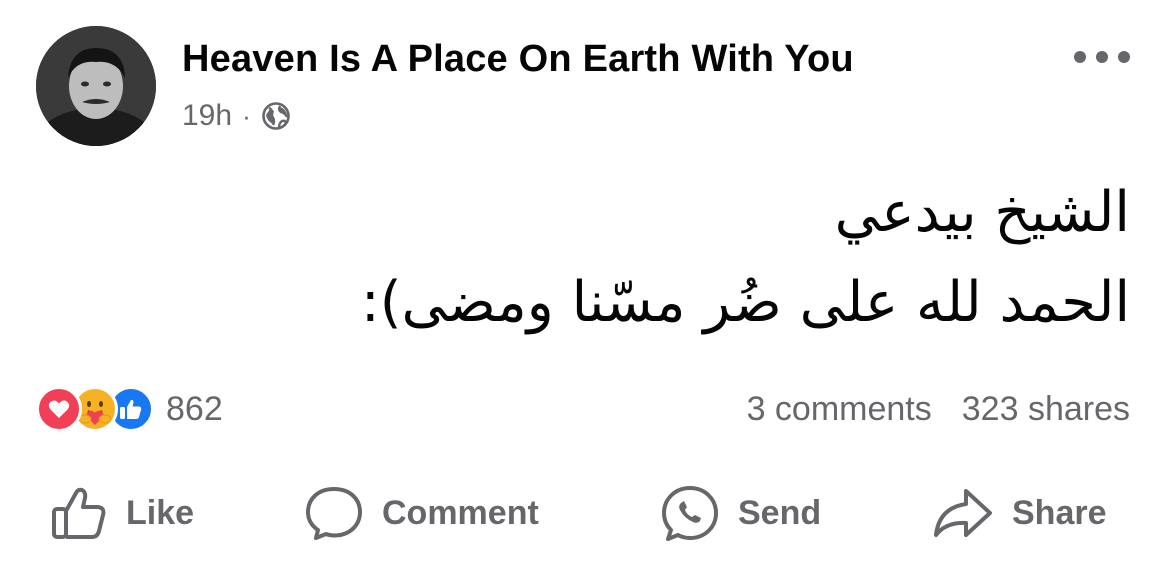 The height and width of the screenshot is (567, 1170). What do you see at coordinates (518, 59) in the screenshot?
I see `page-name: Heaven Is A Place On Earth With You` at bounding box center [518, 59].